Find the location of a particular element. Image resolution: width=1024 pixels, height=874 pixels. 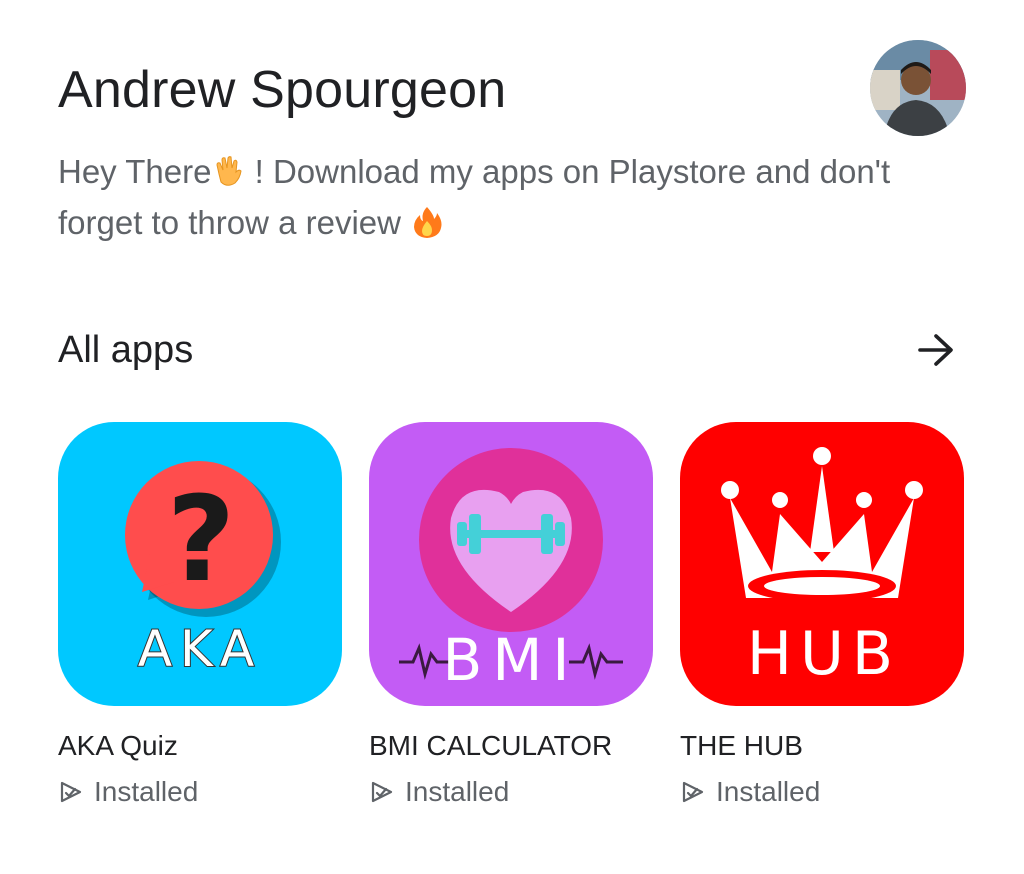

app-icon-bmi-calculator: BMI is located at coordinates (511, 564).